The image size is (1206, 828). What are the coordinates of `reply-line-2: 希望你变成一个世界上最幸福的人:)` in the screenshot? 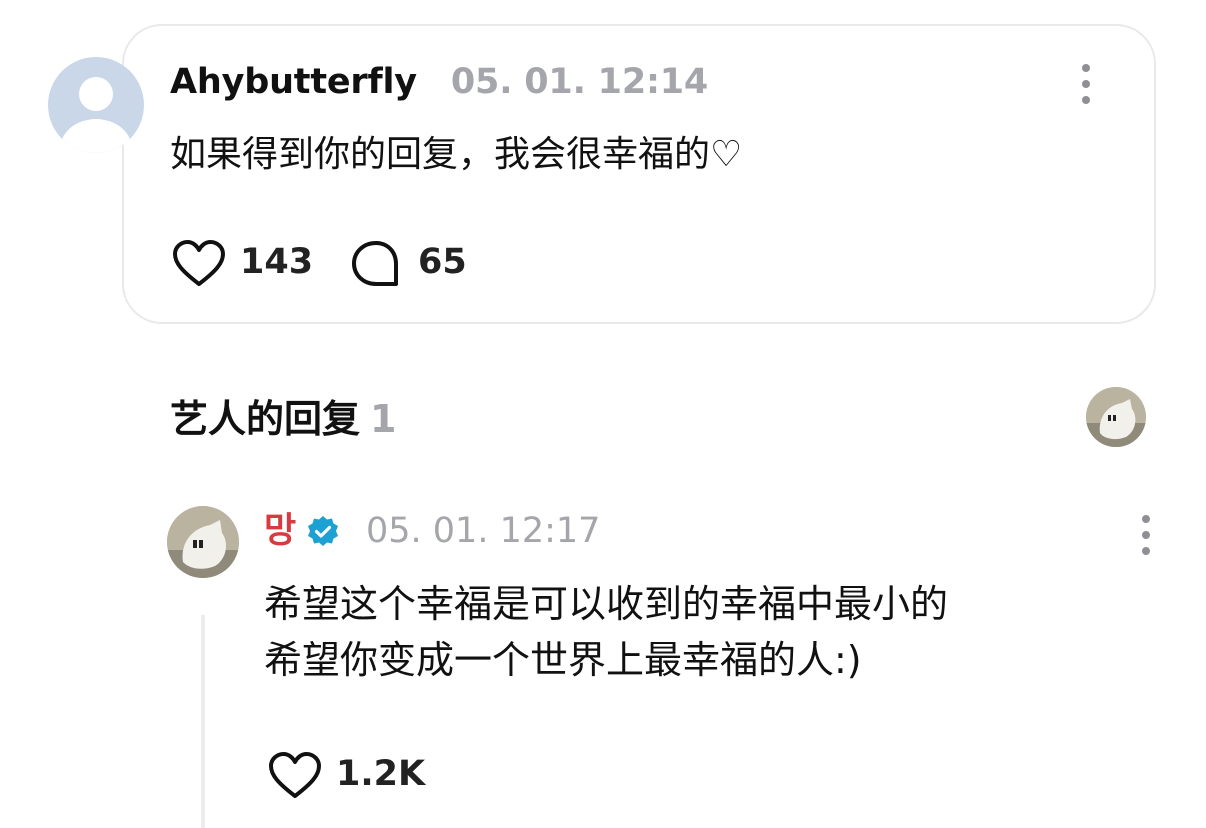 It's located at (563, 660).